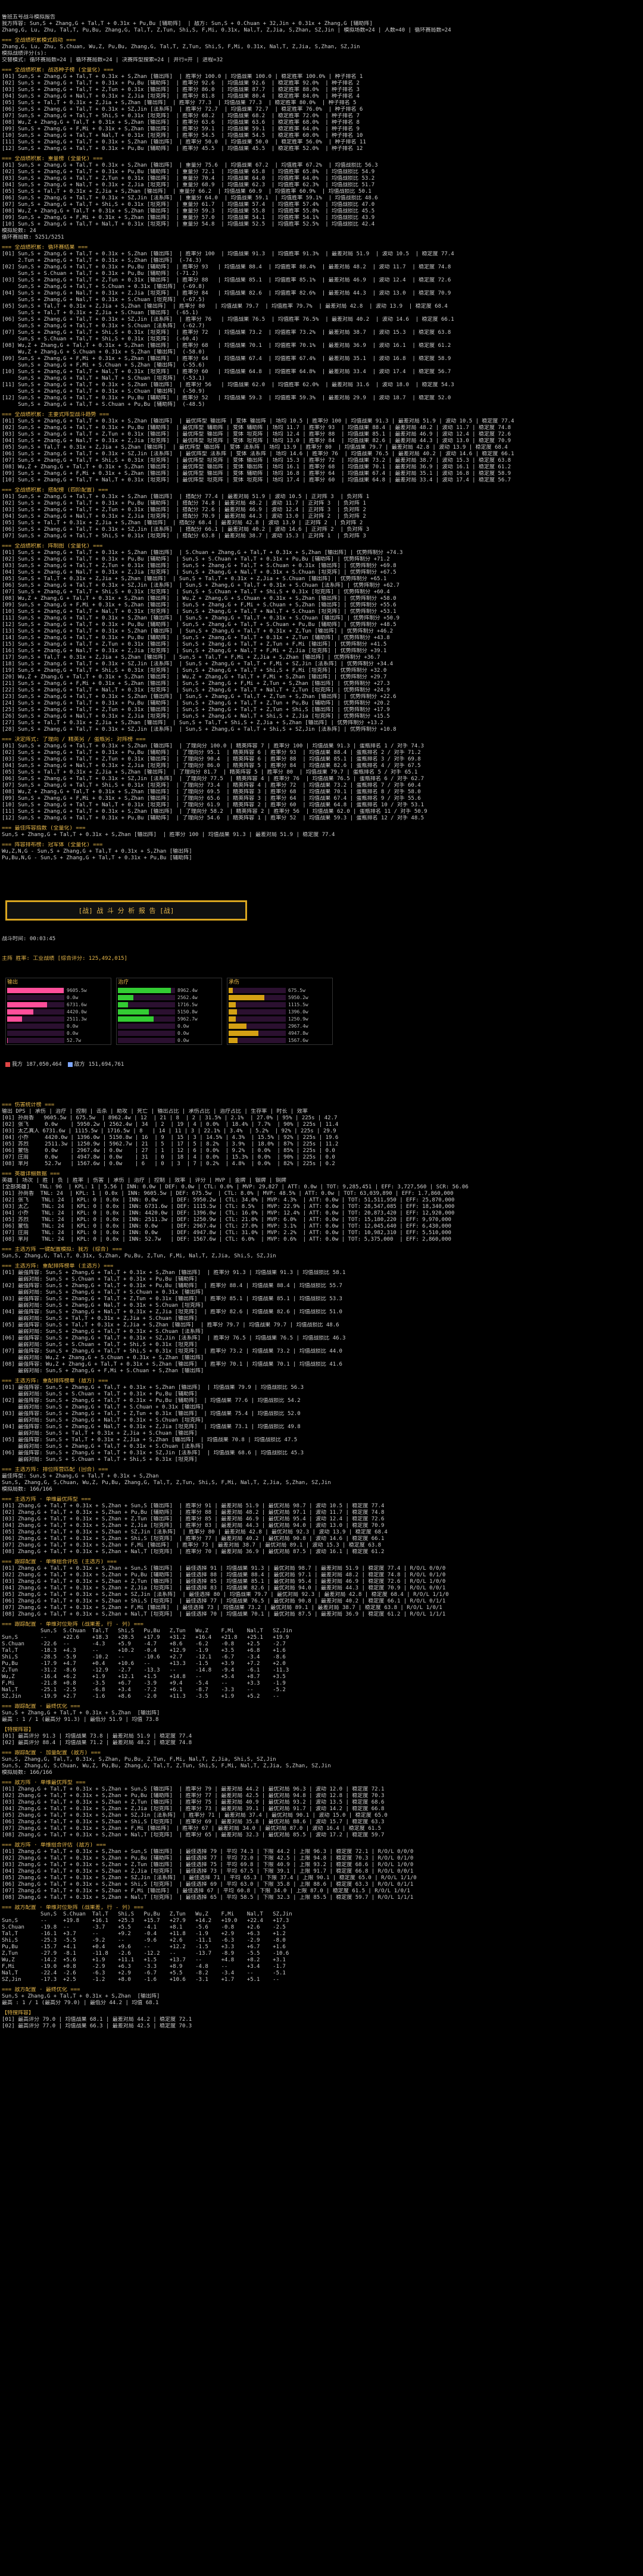  I want to click on gauge-bar-row: 1115.5w, so click(280, 1004).